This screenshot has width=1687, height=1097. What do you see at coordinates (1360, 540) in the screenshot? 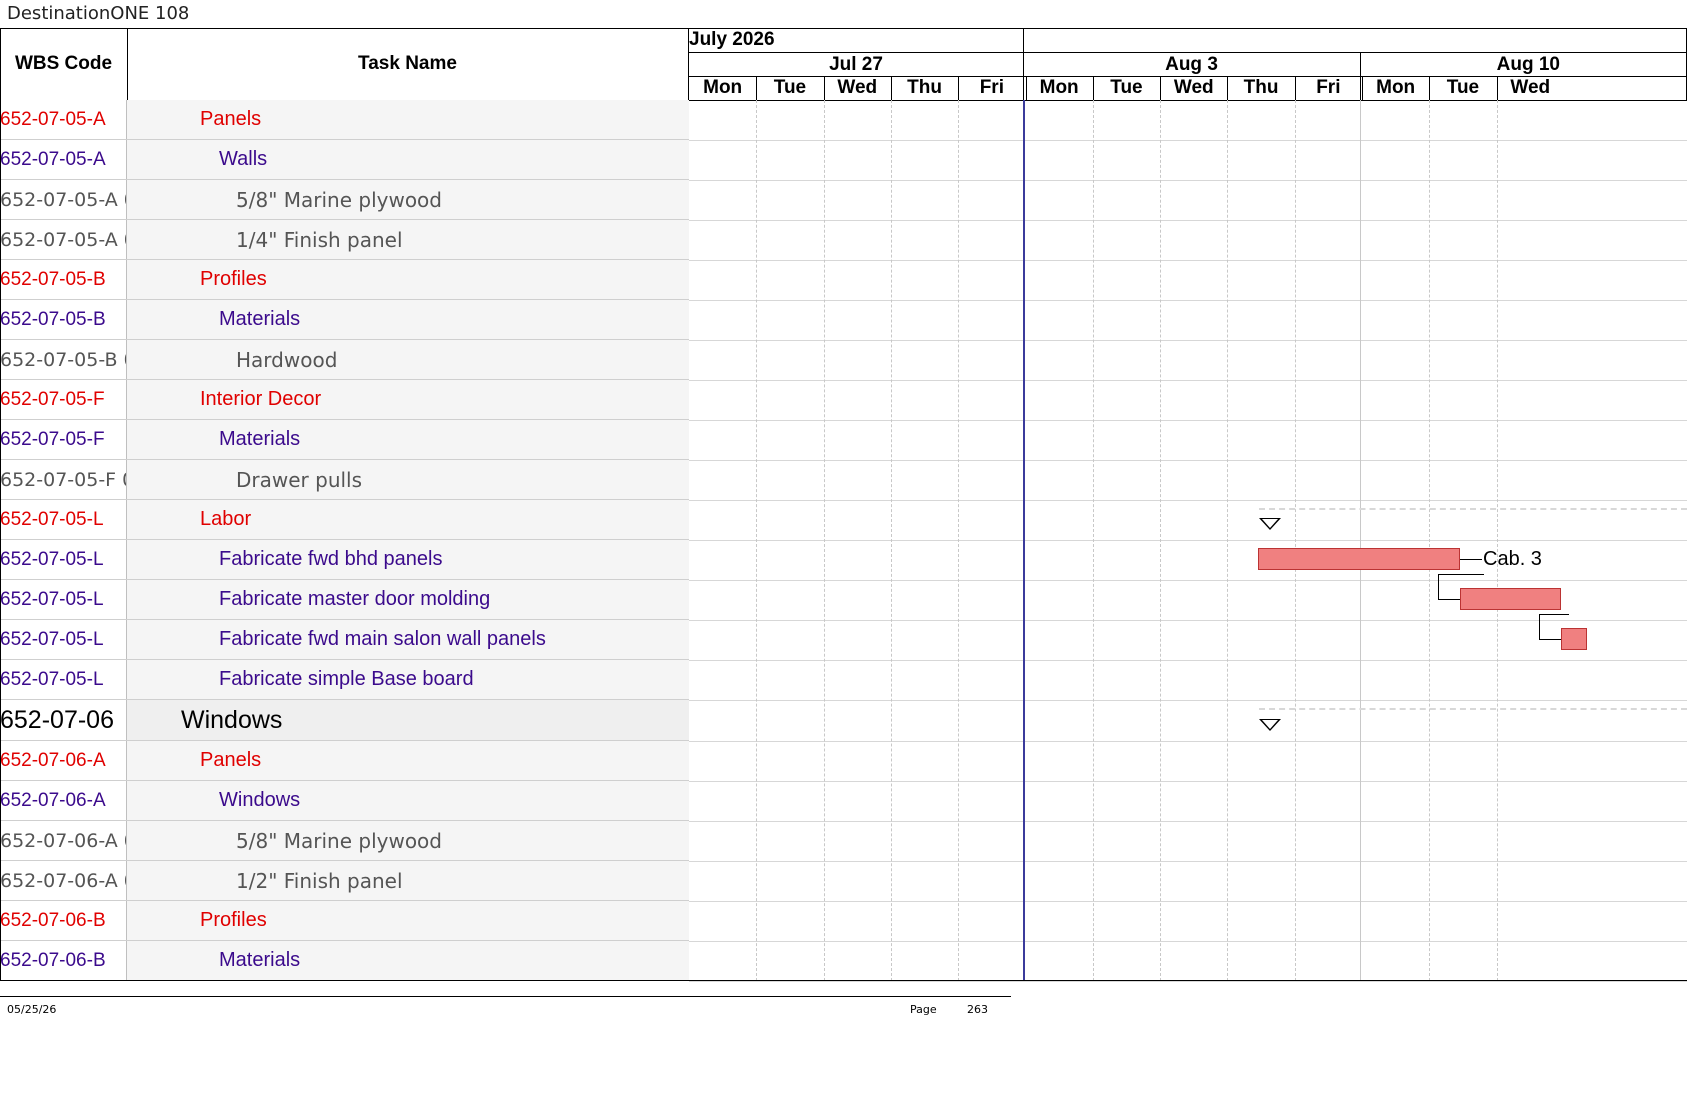
I see `week-grid-line` at bounding box center [1360, 540].